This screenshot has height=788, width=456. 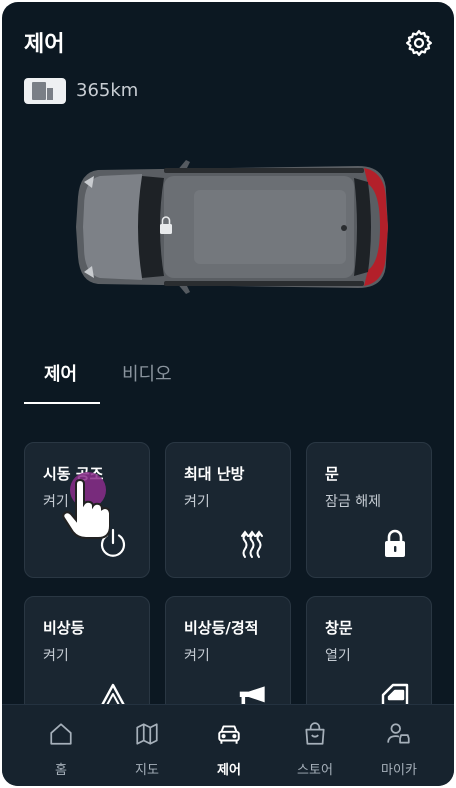 What do you see at coordinates (353, 502) in the screenshot?
I see `card-subtitle: 잠금 해제` at bounding box center [353, 502].